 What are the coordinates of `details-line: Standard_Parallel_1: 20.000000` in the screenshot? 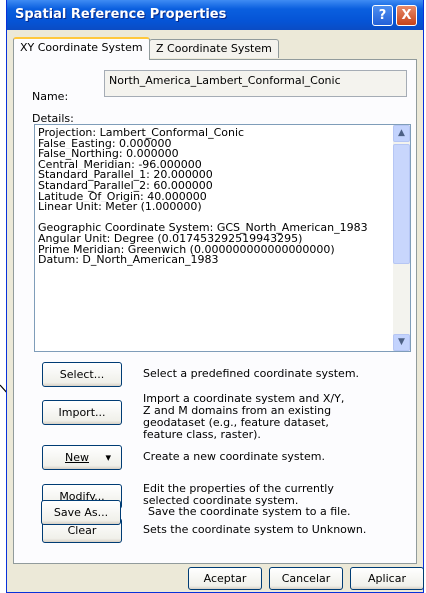 It's located at (125, 175).